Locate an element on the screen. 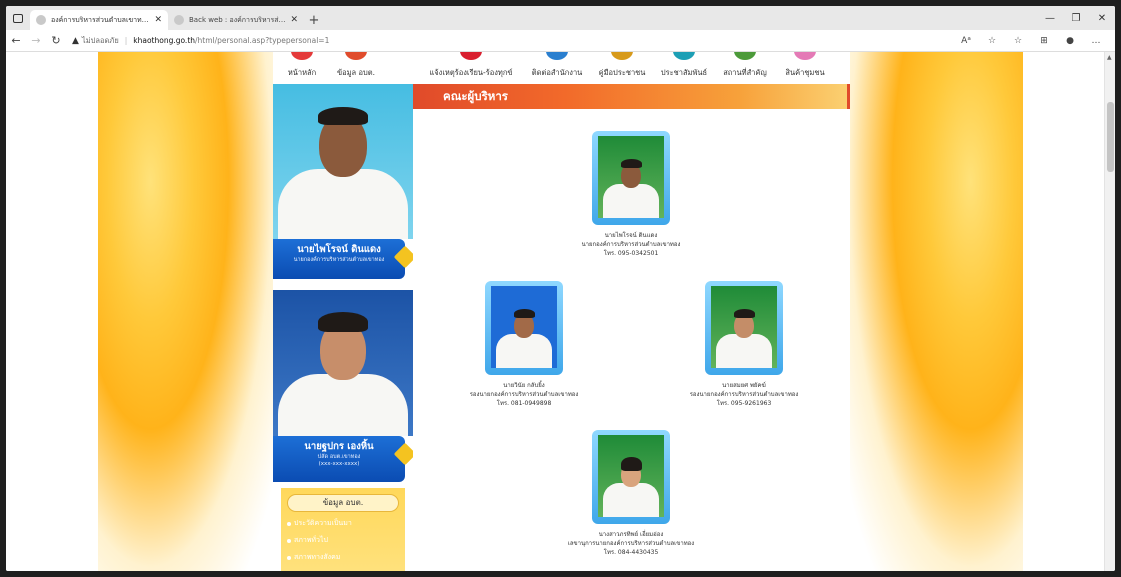 This screenshot has width=1121, height=577. news-icon is located at coordinates (684, 56).